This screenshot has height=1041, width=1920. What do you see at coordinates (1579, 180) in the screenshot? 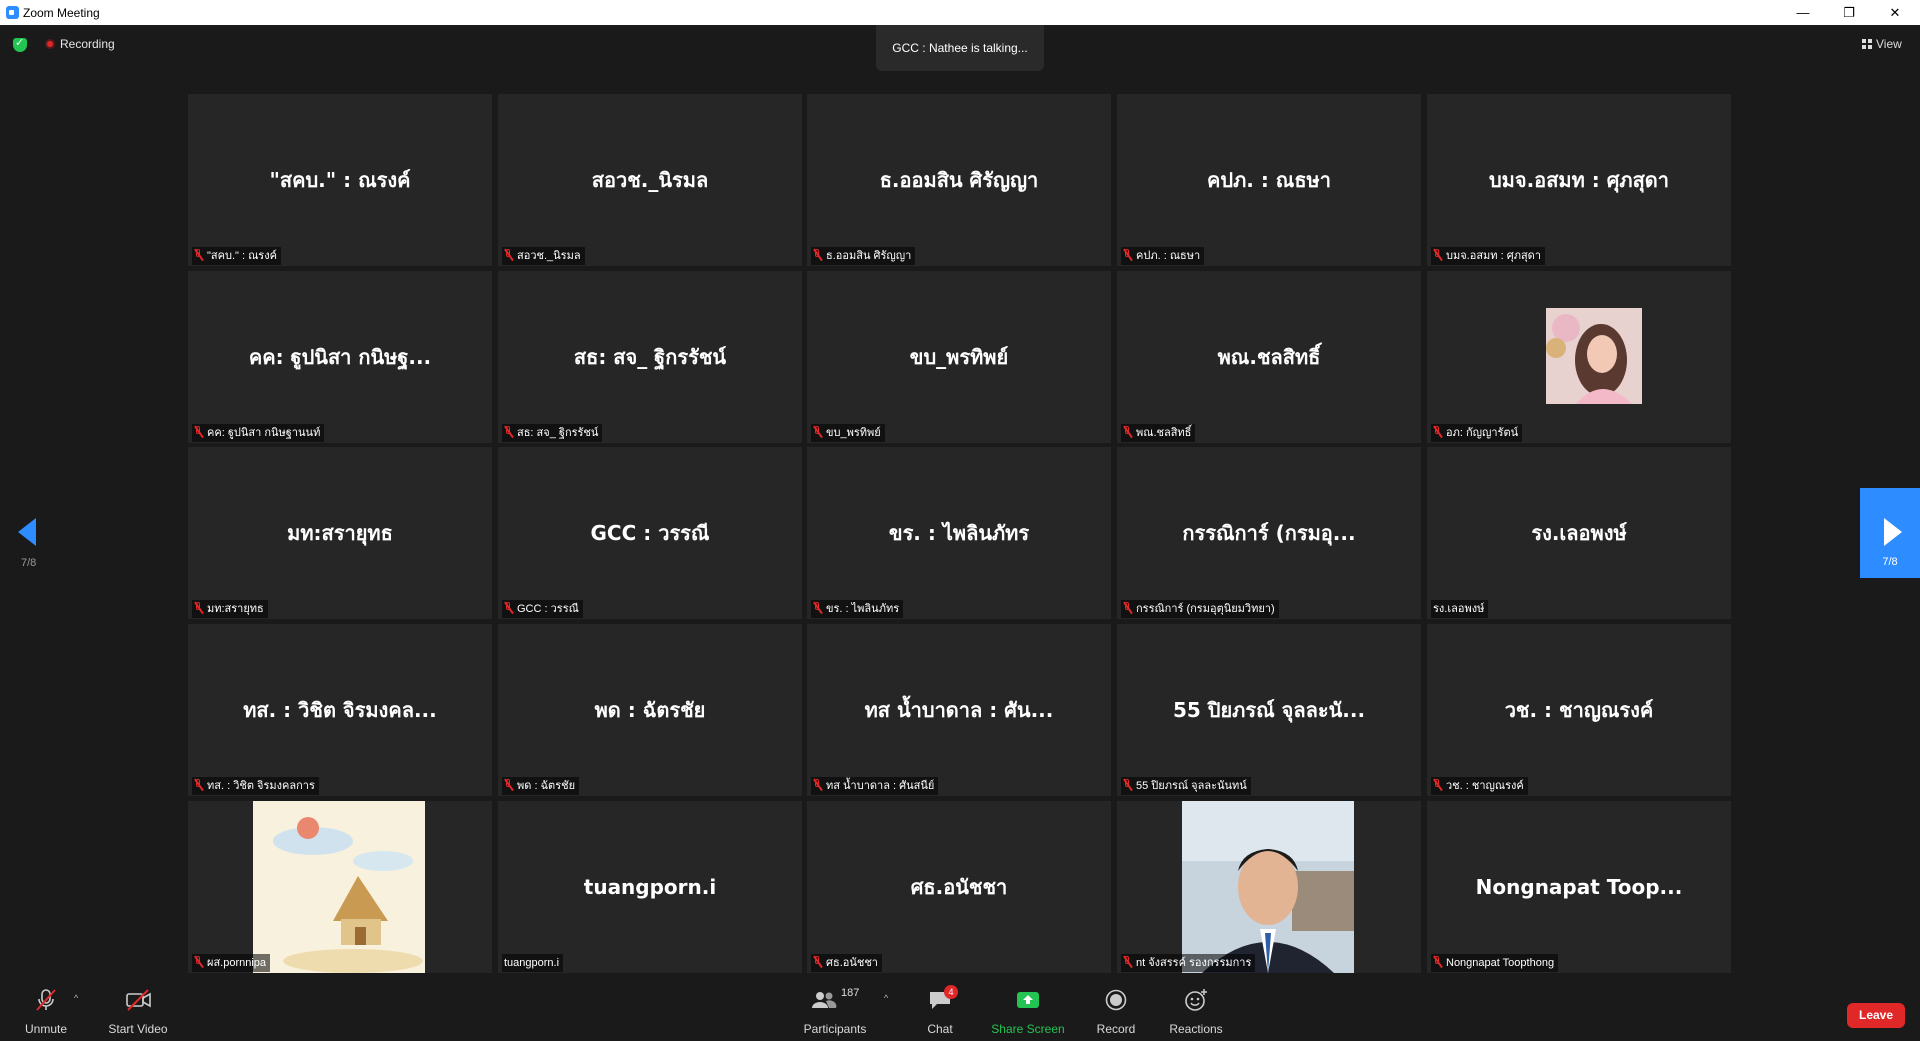
I see `participant-tile: บมจ.อสมท : ศุภสุดา บมจ.อสมท : ศุภสุดา` at bounding box center [1579, 180].